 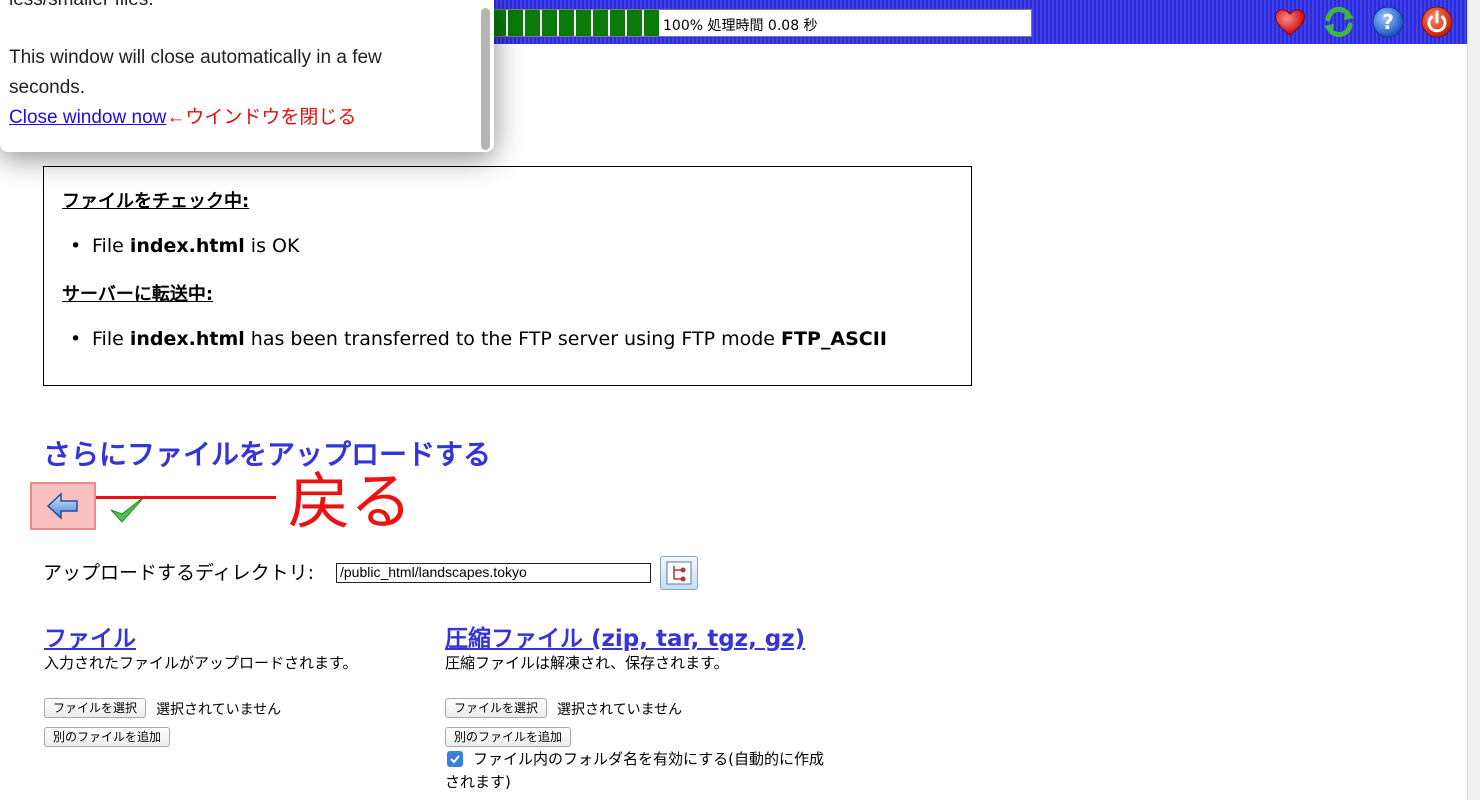 I want to click on popup-close-row: Close window now←ウインドウを閉じる, so click(x=182, y=118).